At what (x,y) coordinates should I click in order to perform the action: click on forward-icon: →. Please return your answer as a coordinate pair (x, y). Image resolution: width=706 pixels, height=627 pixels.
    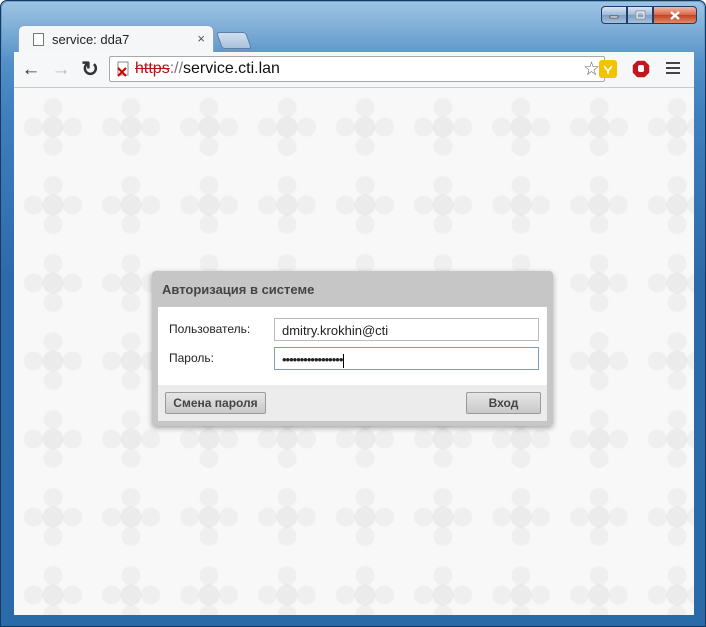
    Looking at the image, I should click on (61, 70).